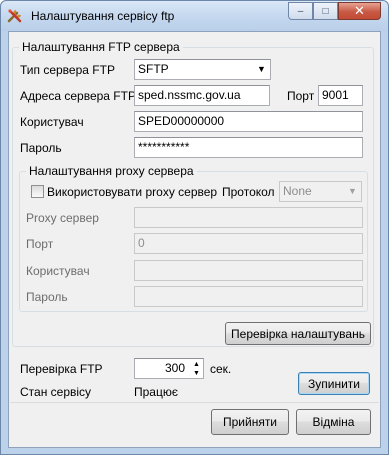 The width and height of the screenshot is (389, 455). Describe the element at coordinates (248, 296) in the screenshot. I see `proxy-password-field` at that location.